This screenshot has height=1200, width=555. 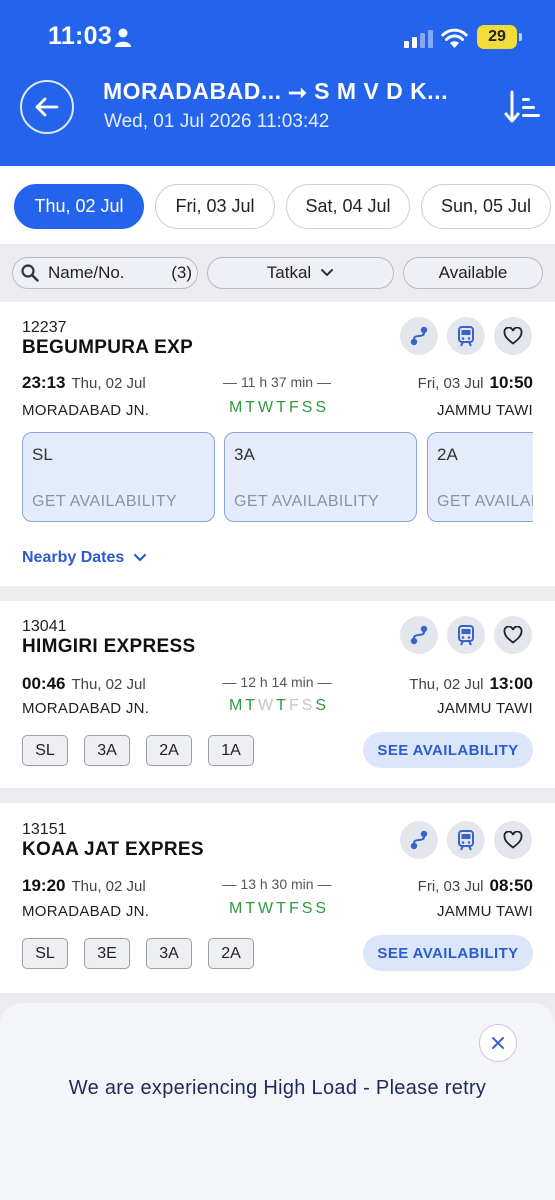 I want to click on duration: — 13 h 30 min —, so click(x=277, y=884).